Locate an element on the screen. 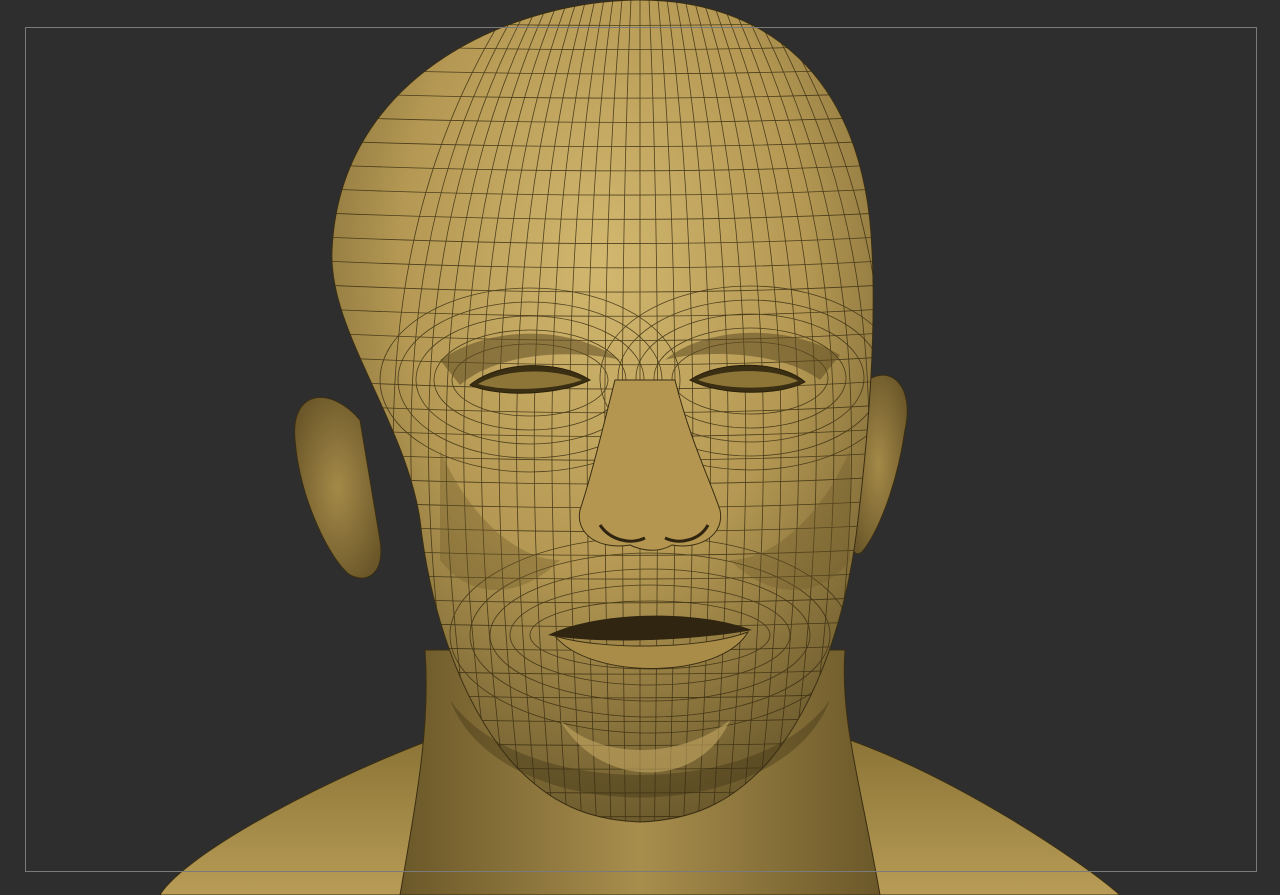 Image resolution: width=1280 pixels, height=895 pixels. left-ear is located at coordinates (338, 487).